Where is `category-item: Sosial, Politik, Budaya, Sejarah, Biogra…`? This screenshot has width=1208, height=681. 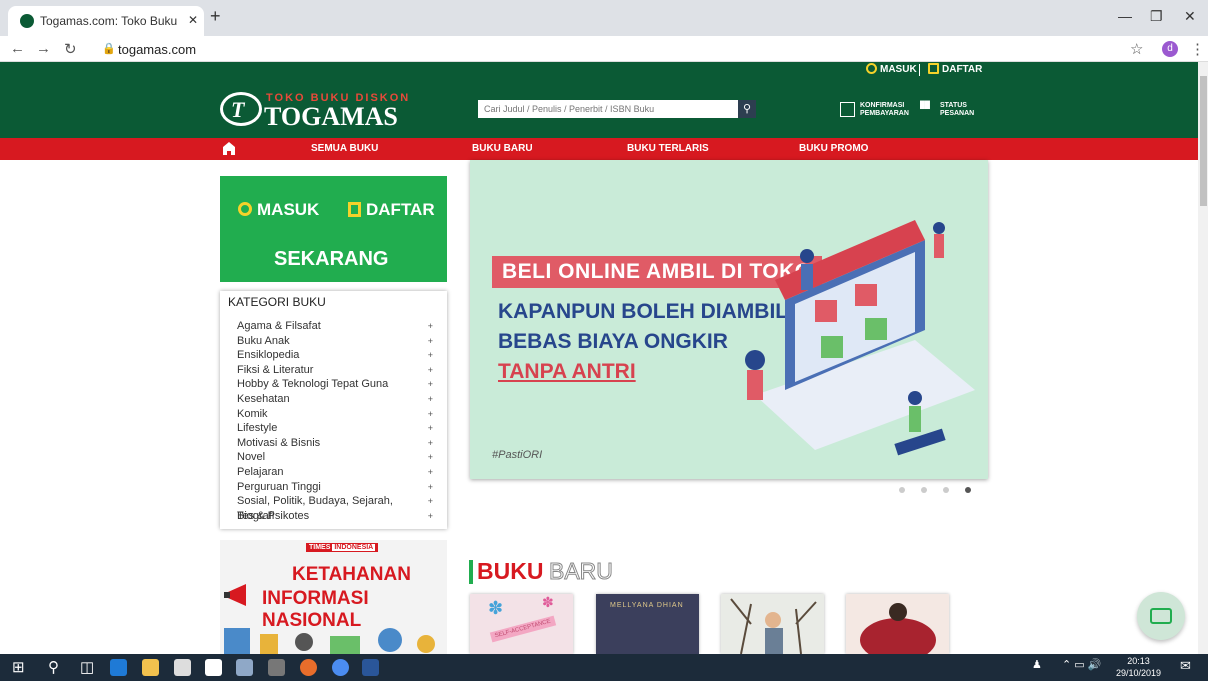
category-item: Sosial, Politik, Budaya, Sejarah, Biogra… is located at coordinates (335, 508).